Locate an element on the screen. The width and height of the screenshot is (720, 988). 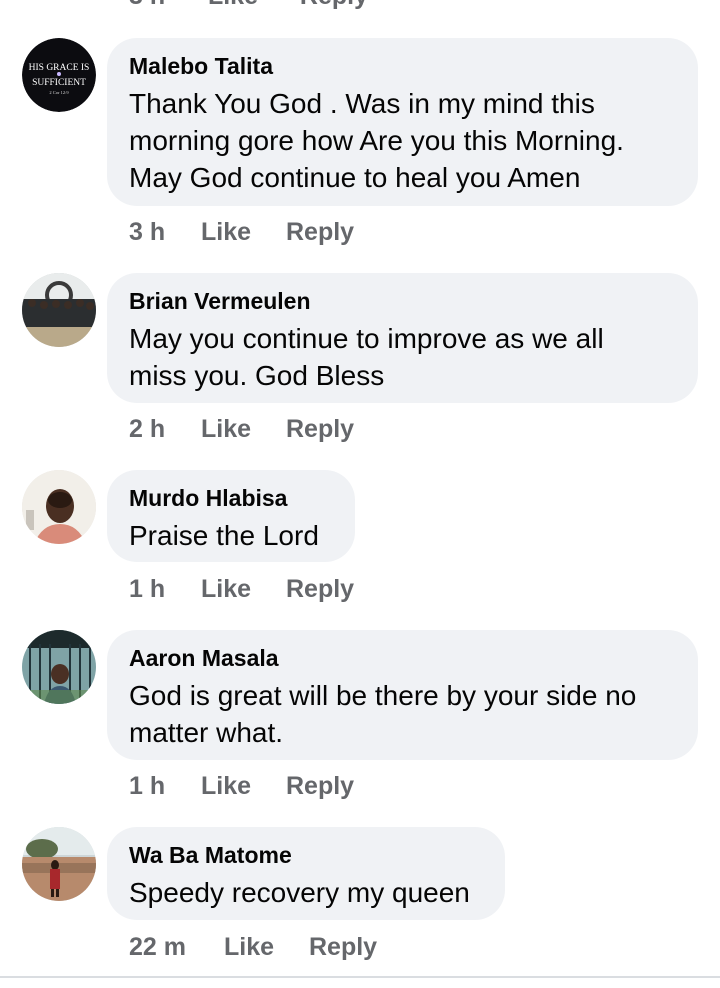
comment-time: 2 h is located at coordinates (147, 429).